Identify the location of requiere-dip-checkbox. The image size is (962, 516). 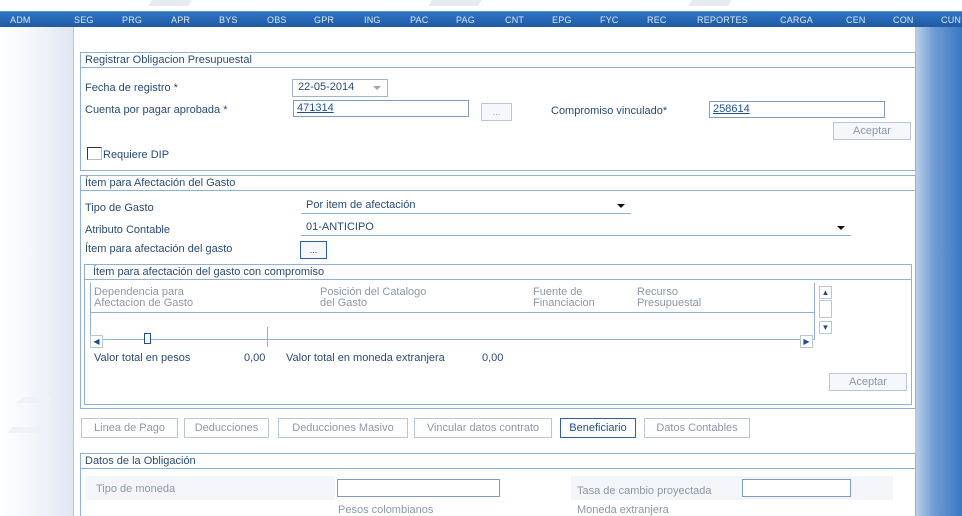
(94, 153).